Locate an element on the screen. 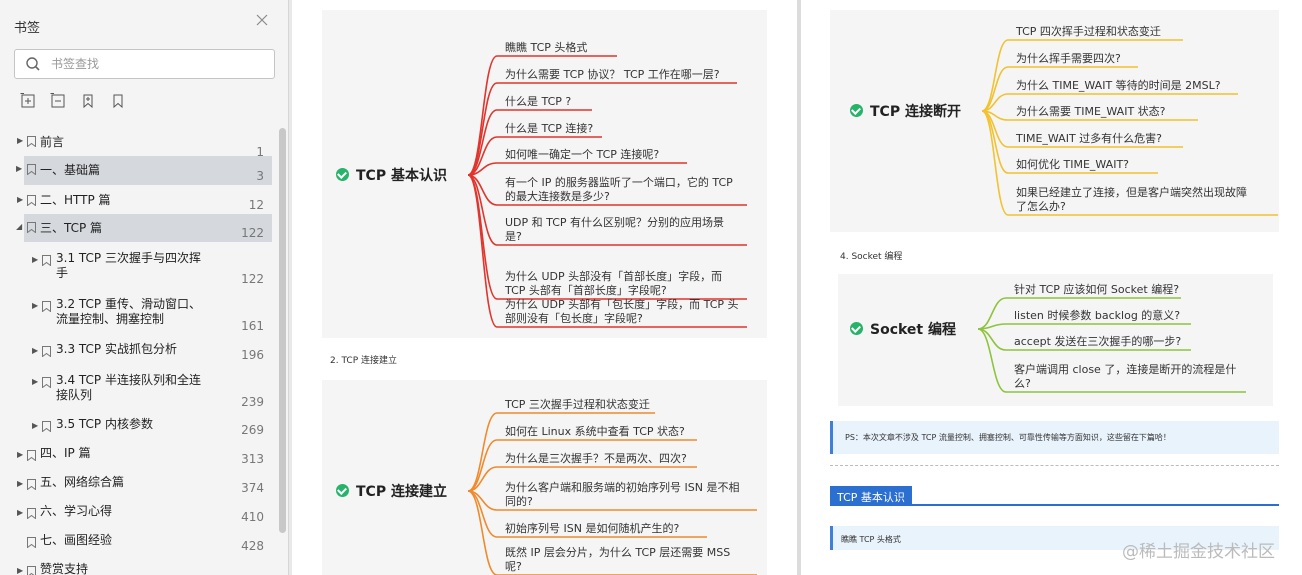  outline-item: ▶ 五、网络综合篇 374 is located at coordinates (139, 489).